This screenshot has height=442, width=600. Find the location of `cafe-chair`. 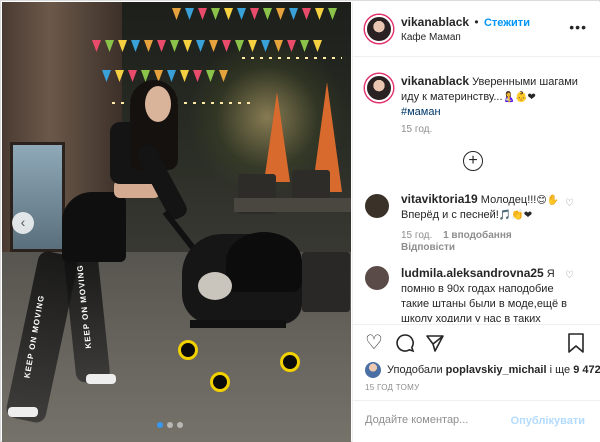

cafe-chair is located at coordinates (326, 282).